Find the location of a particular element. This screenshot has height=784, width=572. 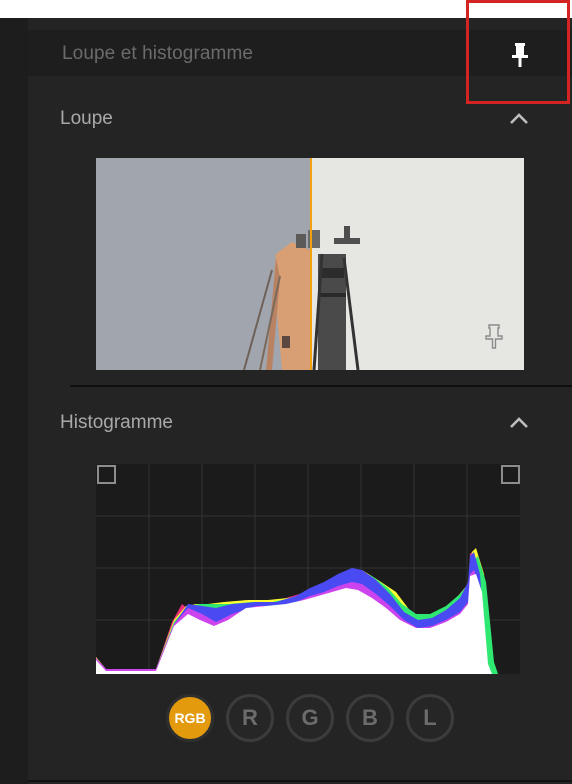

channel-rgb-button: RGB is located at coordinates (190, 718).